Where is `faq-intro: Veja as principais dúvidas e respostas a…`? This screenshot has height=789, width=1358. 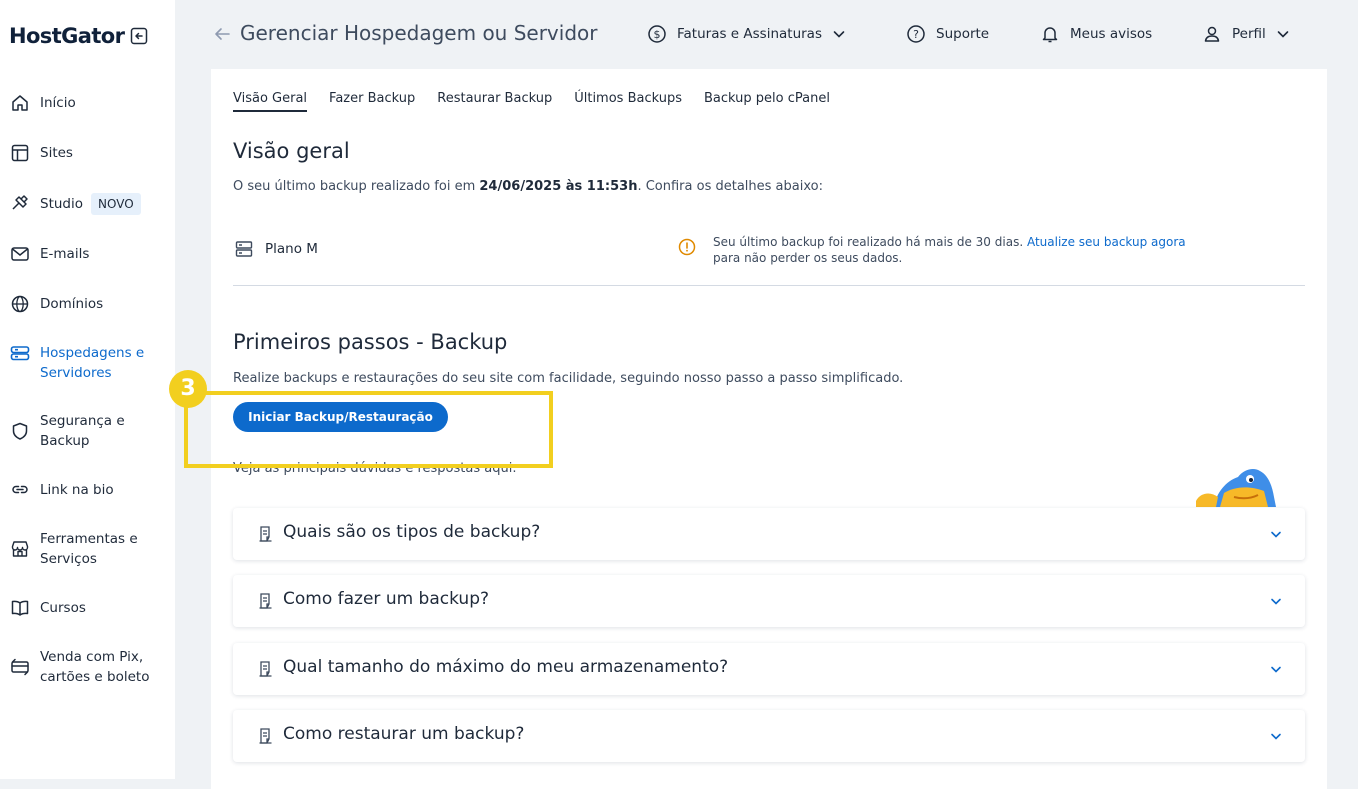
faq-intro: Veja as principais dúvidas e respostas a… is located at coordinates (375, 468).